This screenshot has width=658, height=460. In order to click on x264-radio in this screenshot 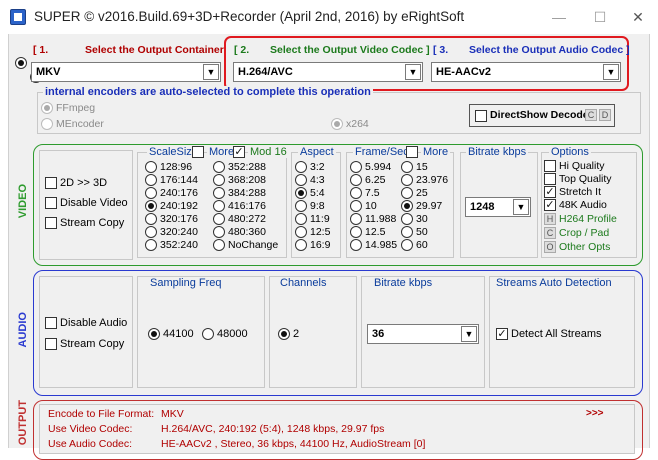, I will do `click(337, 124)`.